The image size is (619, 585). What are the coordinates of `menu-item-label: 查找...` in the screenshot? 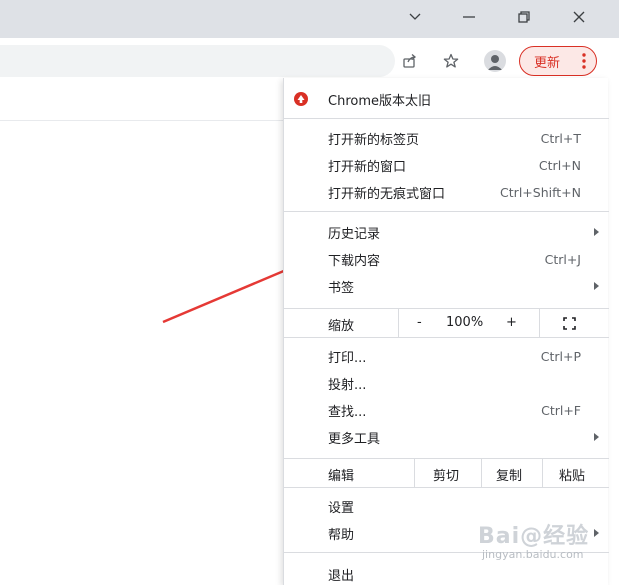 It's located at (347, 412).